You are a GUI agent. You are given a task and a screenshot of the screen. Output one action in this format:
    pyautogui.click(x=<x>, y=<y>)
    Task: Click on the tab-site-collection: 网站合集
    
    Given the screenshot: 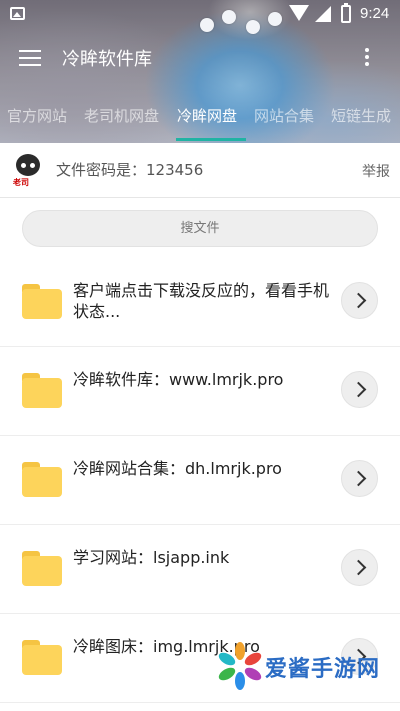 What is the action you would take?
    pyautogui.click(x=284, y=115)
    